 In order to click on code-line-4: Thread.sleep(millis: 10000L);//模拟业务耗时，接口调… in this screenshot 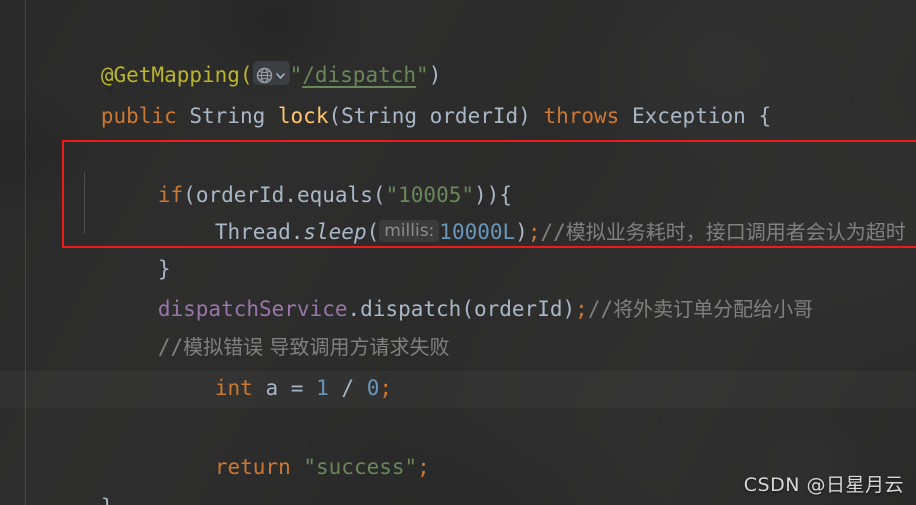, I will do `click(458, 210)`.